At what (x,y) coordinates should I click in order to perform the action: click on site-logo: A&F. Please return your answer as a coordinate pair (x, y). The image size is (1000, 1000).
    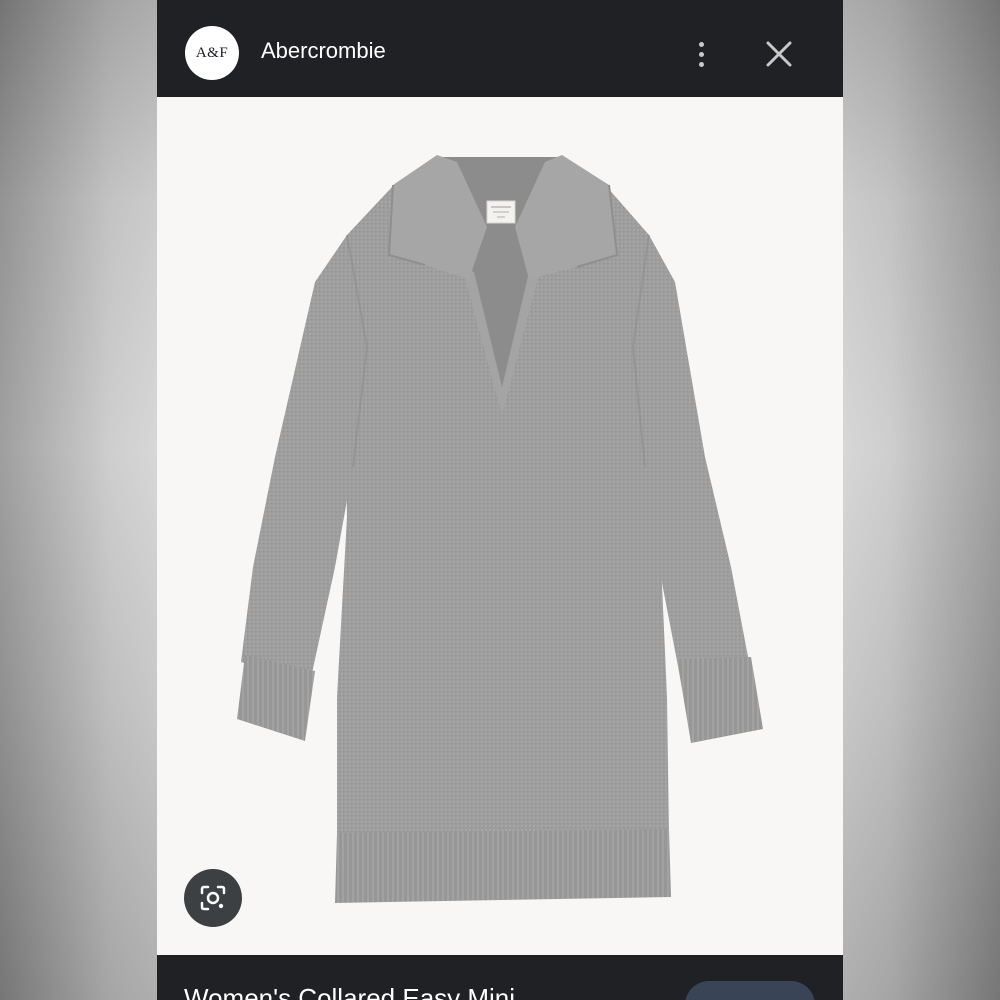
    Looking at the image, I should click on (212, 53).